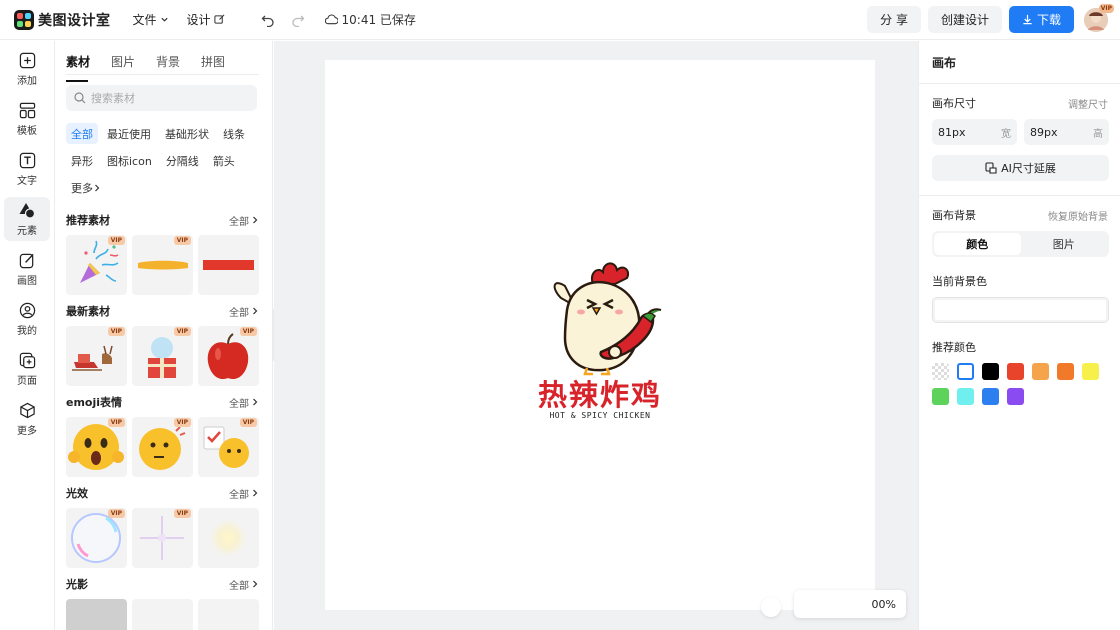 This screenshot has height=630, width=1120. What do you see at coordinates (1028, 168) in the screenshot?
I see `ai-extend-label: AI尺寸延展` at bounding box center [1028, 168].